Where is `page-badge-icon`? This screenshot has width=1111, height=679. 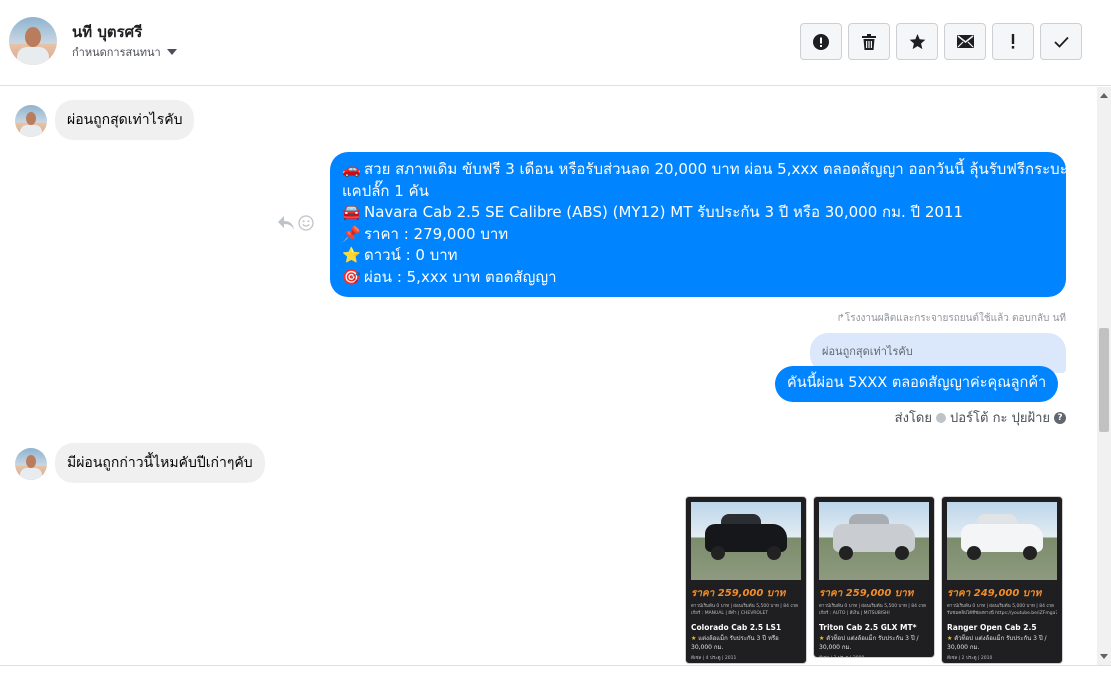 page-badge-icon is located at coordinates (941, 417).